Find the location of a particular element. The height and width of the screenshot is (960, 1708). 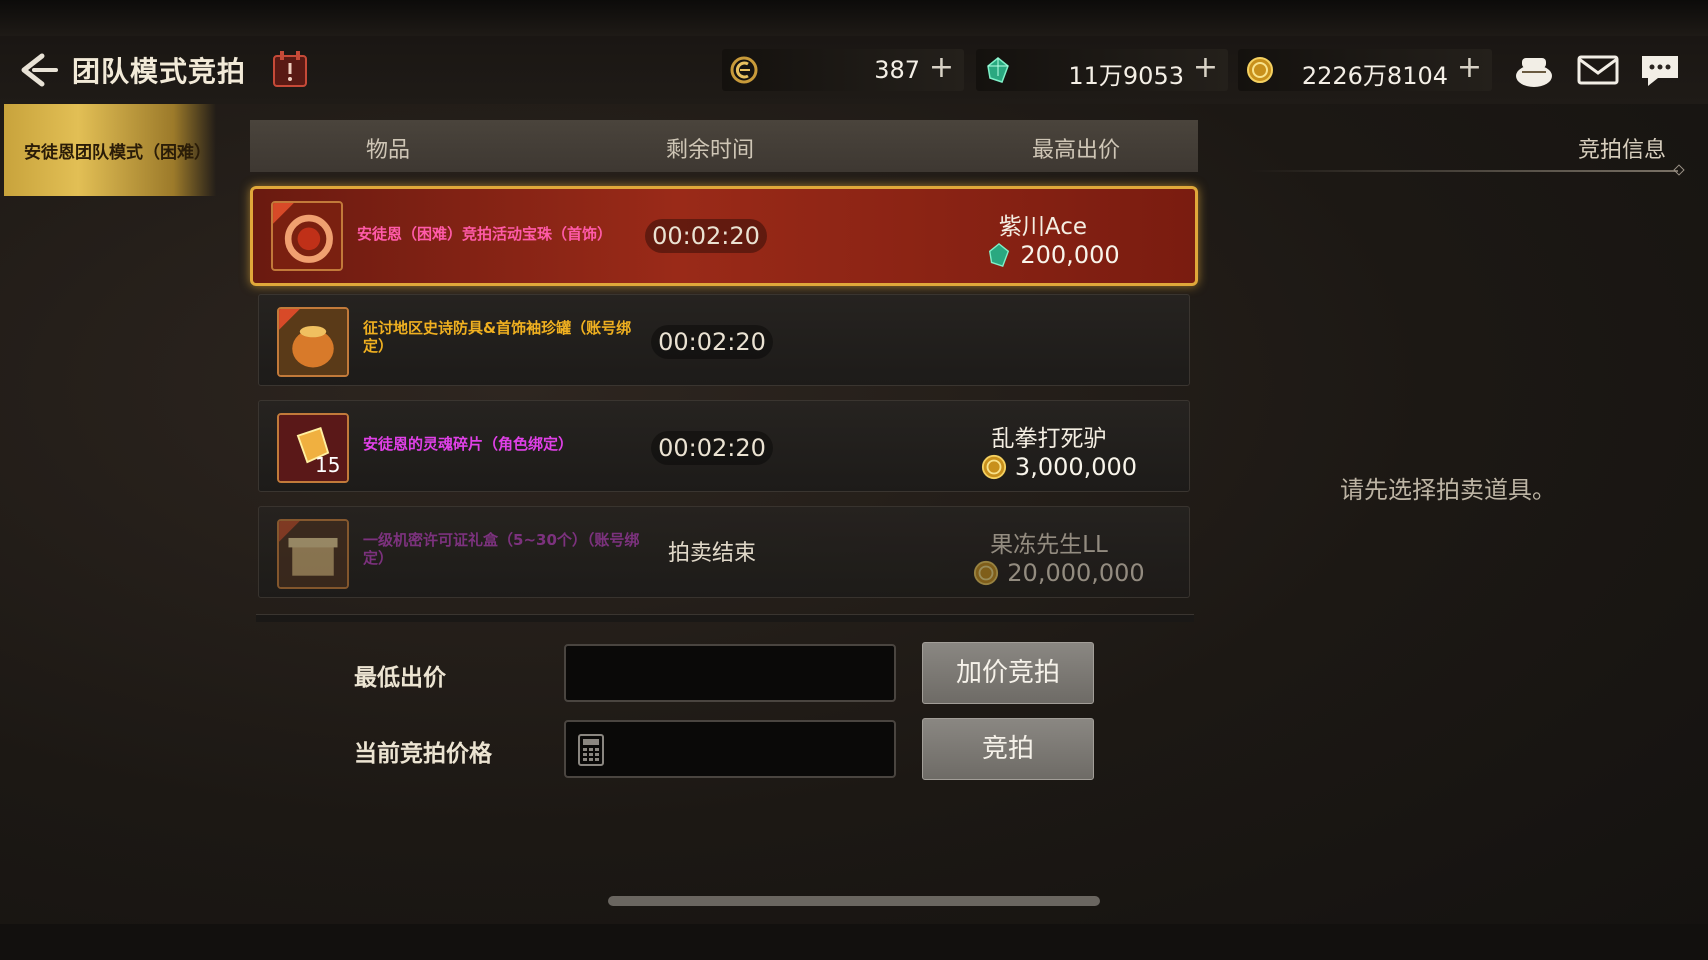

highest-bid: 20,000,000 is located at coordinates (1059, 573).